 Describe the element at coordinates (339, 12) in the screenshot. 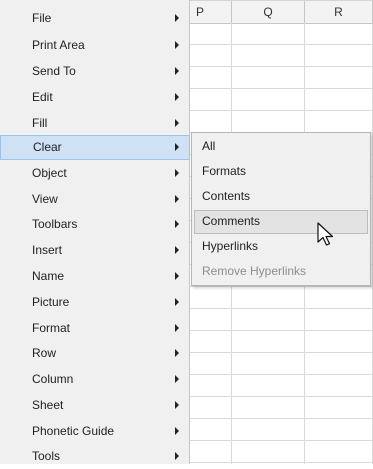

I see `column-header-r: R` at that location.